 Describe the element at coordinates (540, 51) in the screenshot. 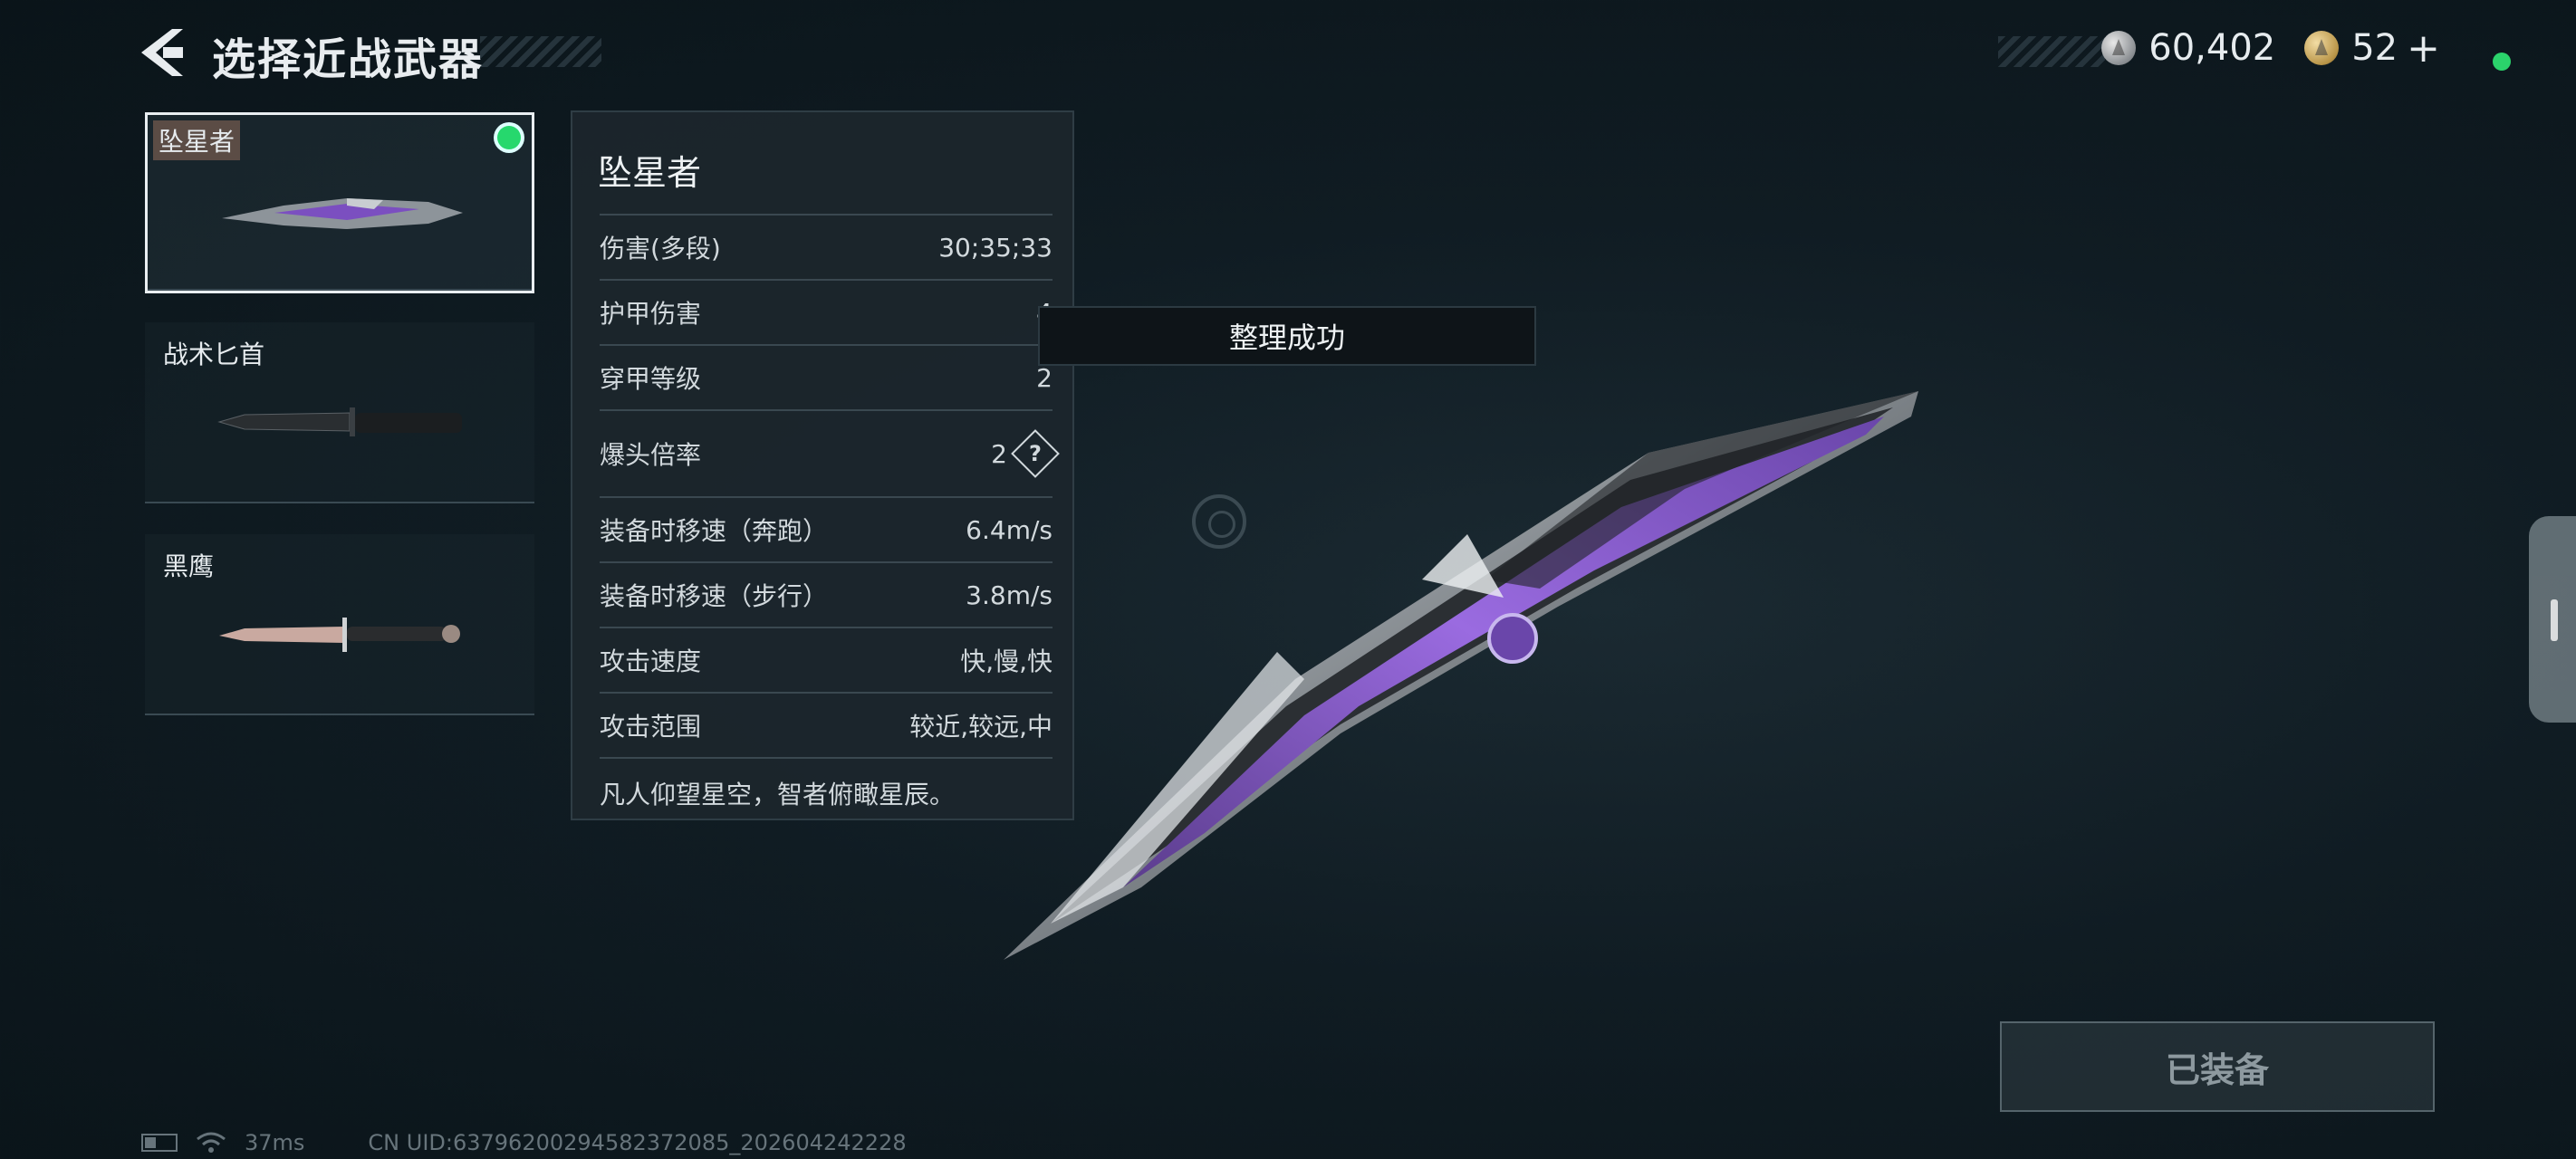

I see `title-decoration` at that location.